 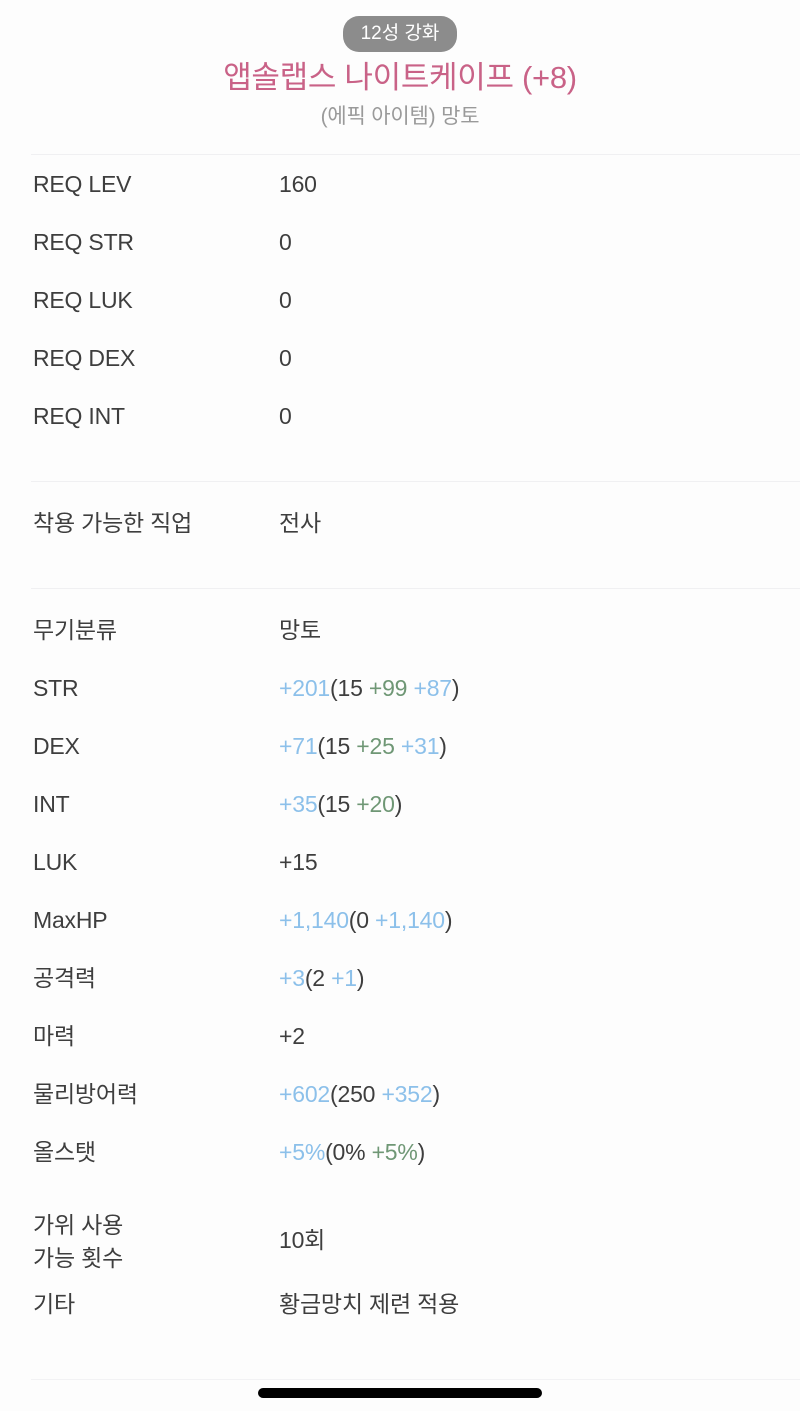 I want to click on enhancement-badge-wrap: 12성 강화, so click(x=400, y=34).